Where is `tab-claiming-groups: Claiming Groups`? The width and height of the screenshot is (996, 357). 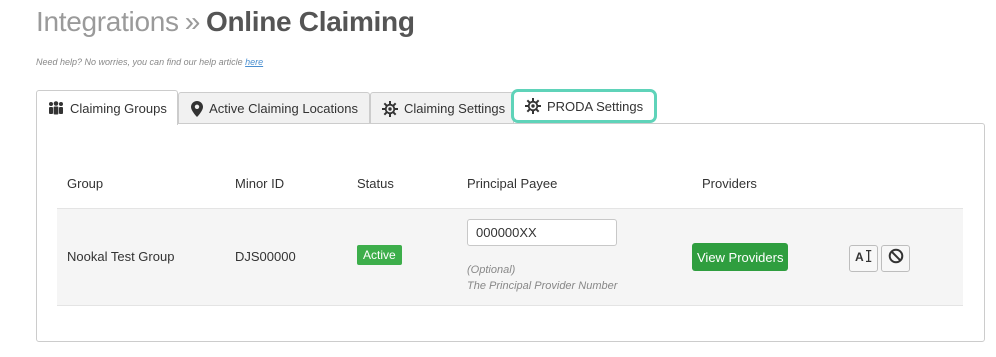 tab-claiming-groups: Claiming Groups is located at coordinates (107, 107).